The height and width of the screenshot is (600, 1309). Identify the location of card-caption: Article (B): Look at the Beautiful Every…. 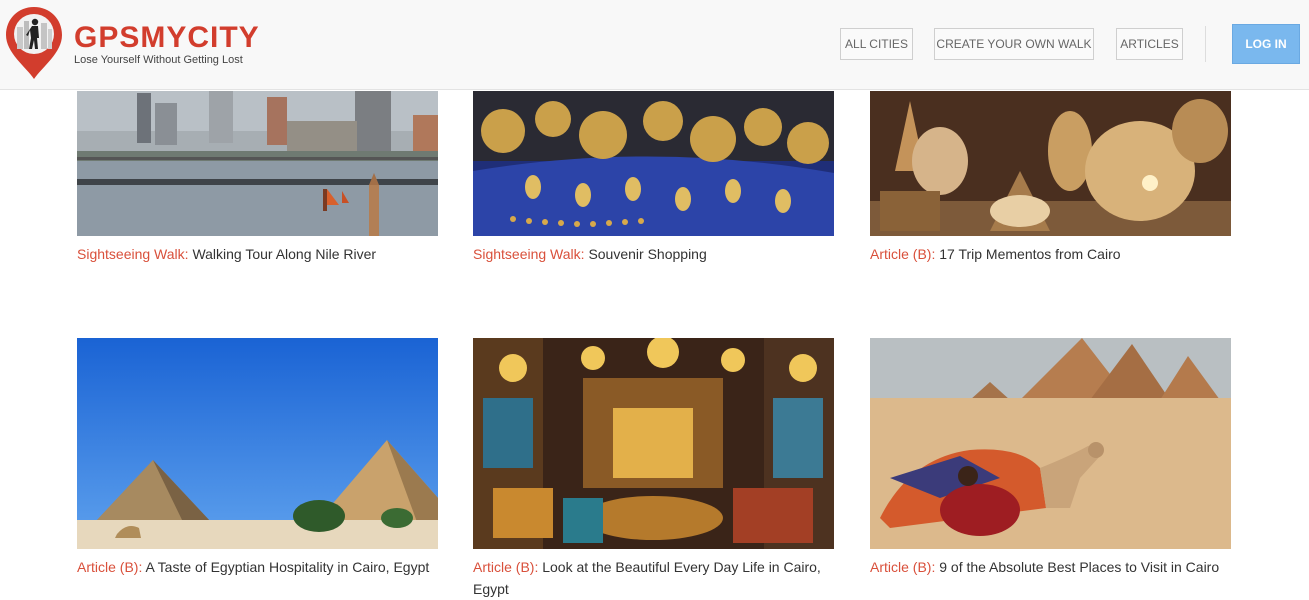
(658, 578).